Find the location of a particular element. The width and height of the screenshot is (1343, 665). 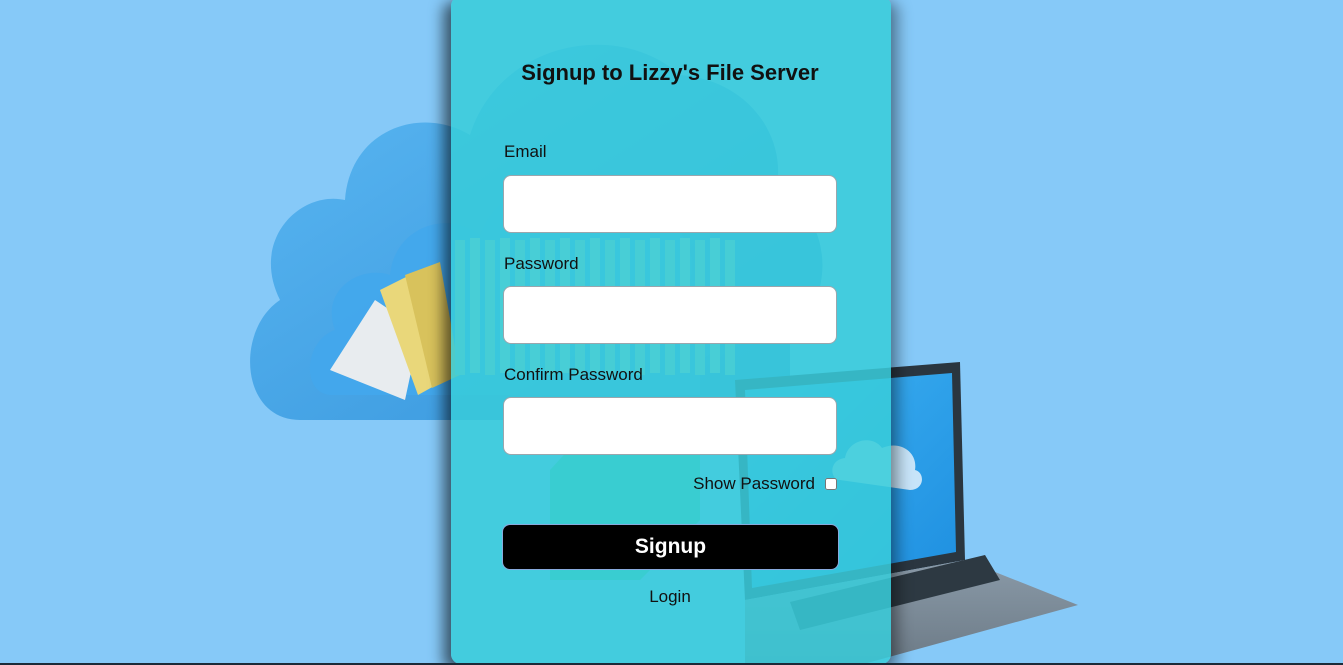

login-link: Login is located at coordinates (670, 597).